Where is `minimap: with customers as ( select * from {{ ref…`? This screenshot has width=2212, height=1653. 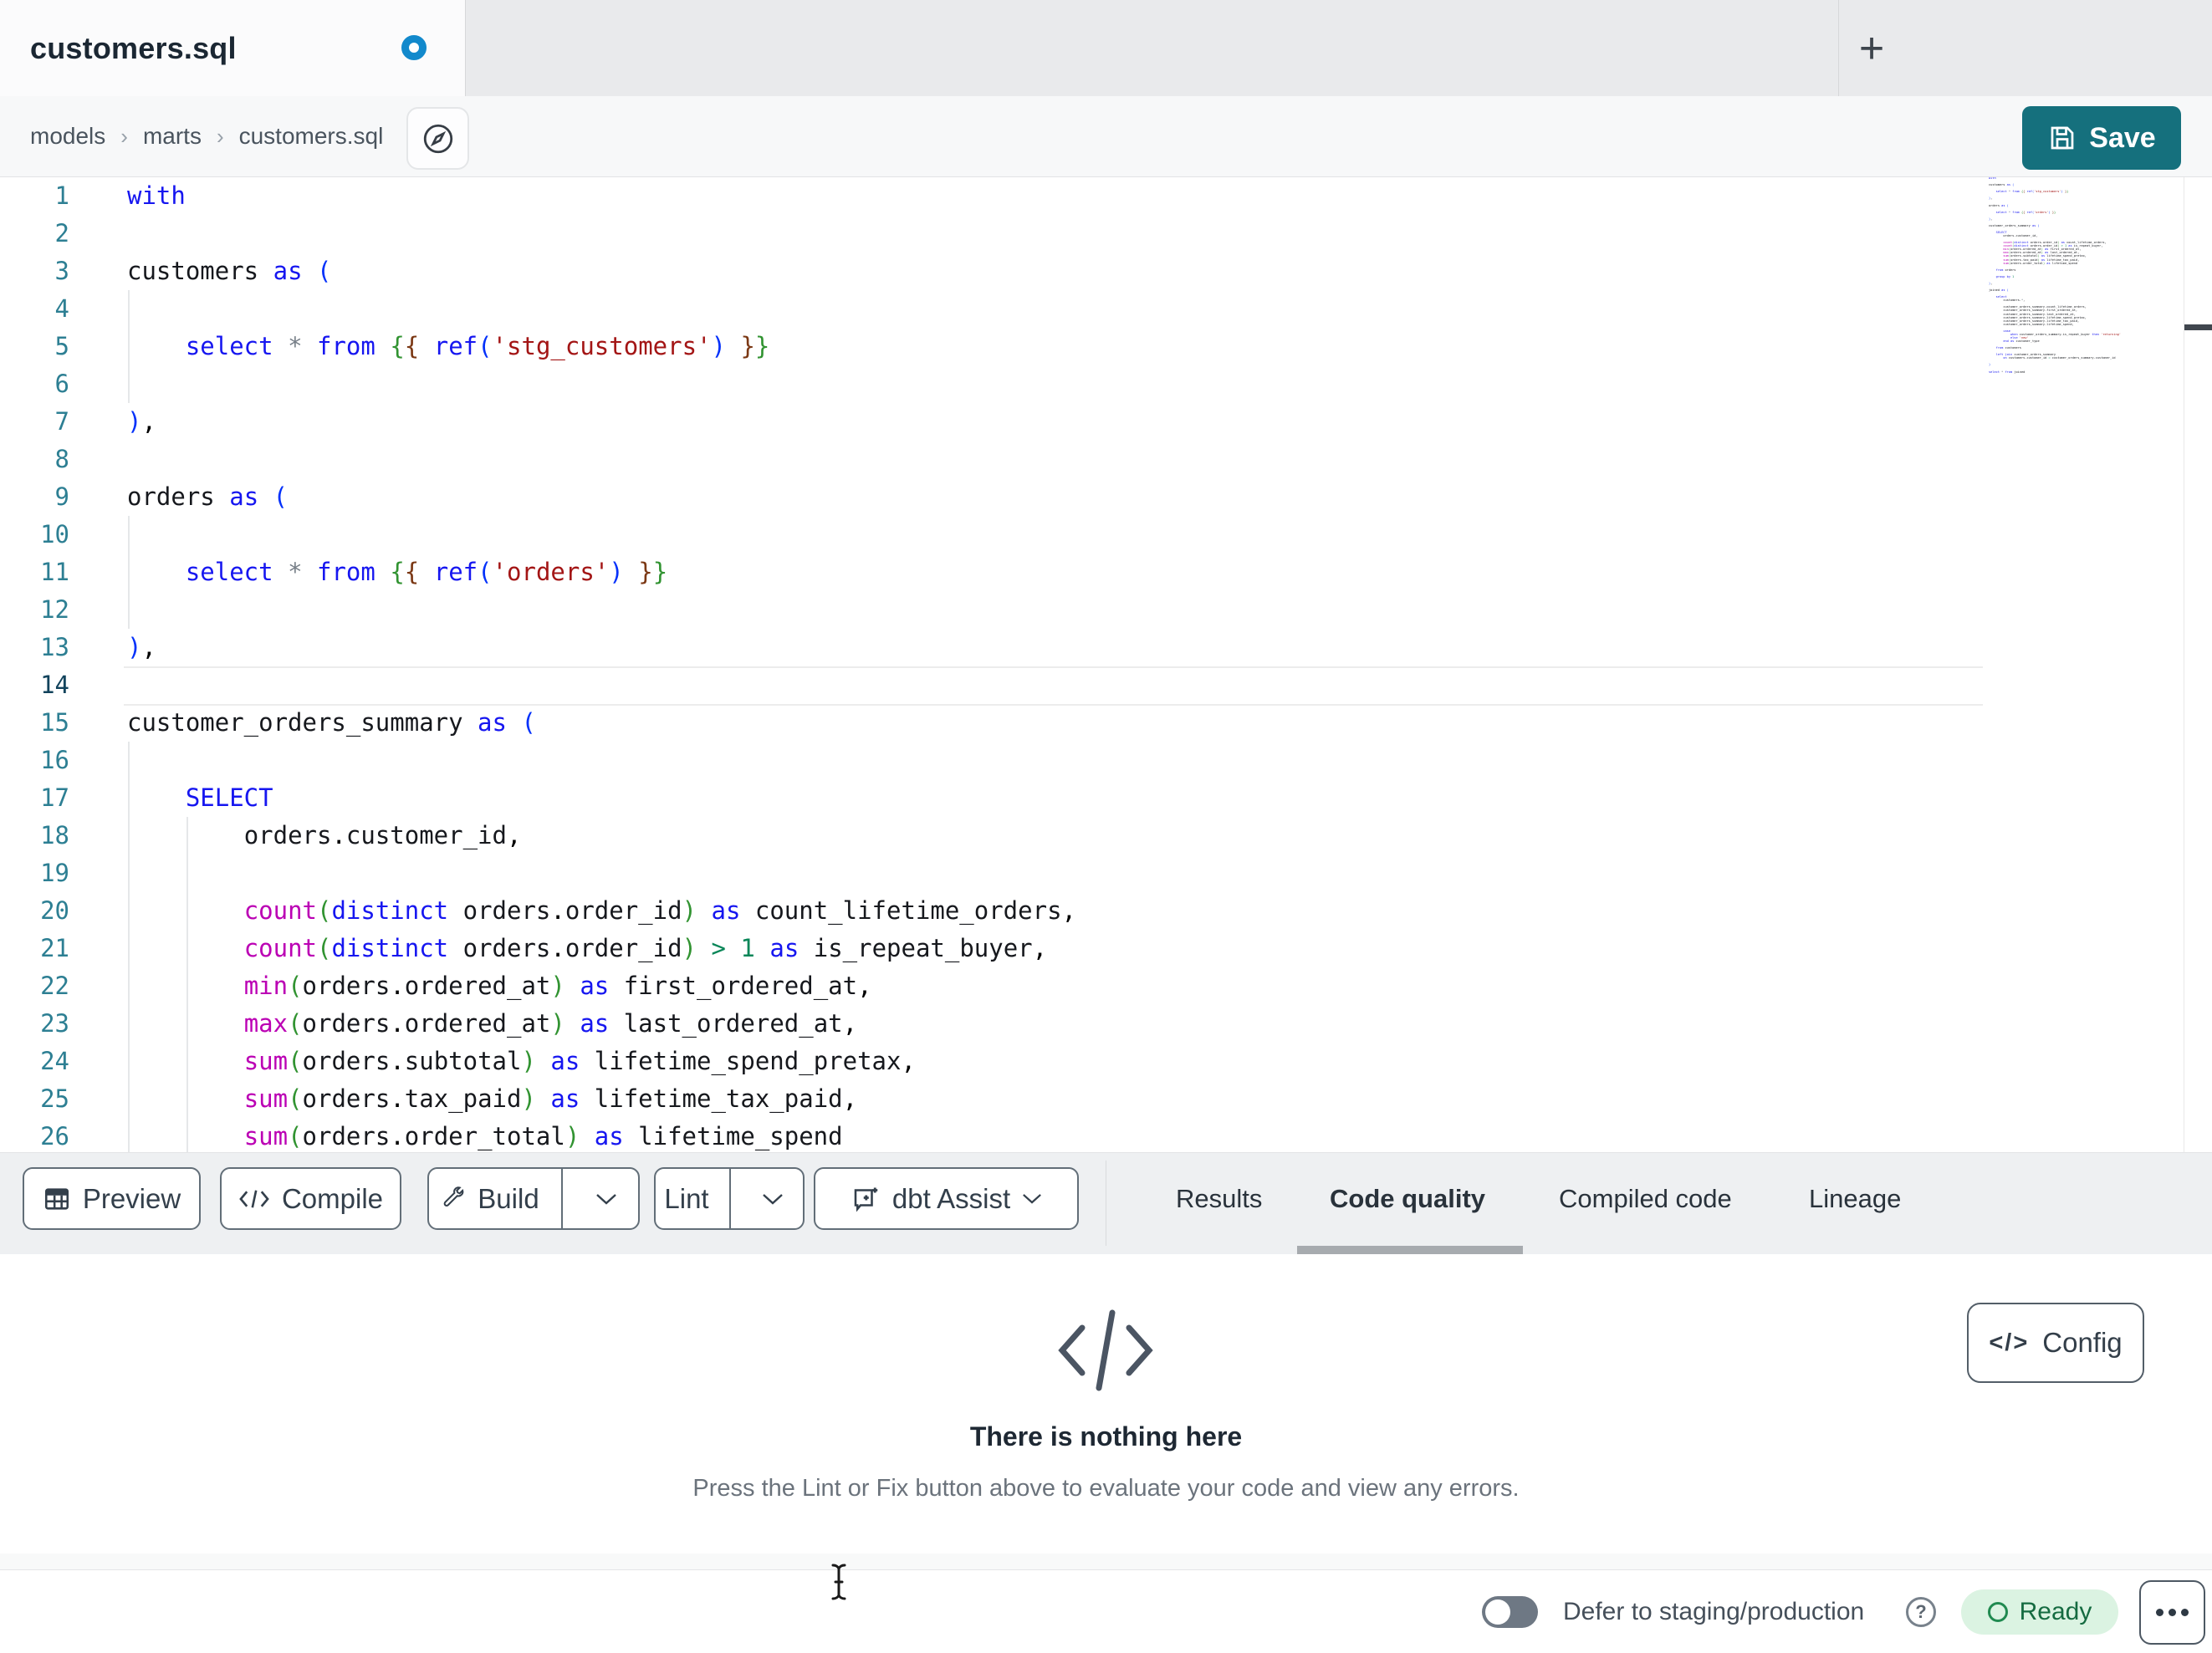 minimap: with customers as ( select * from {{ ref… is located at coordinates (2086, 275).